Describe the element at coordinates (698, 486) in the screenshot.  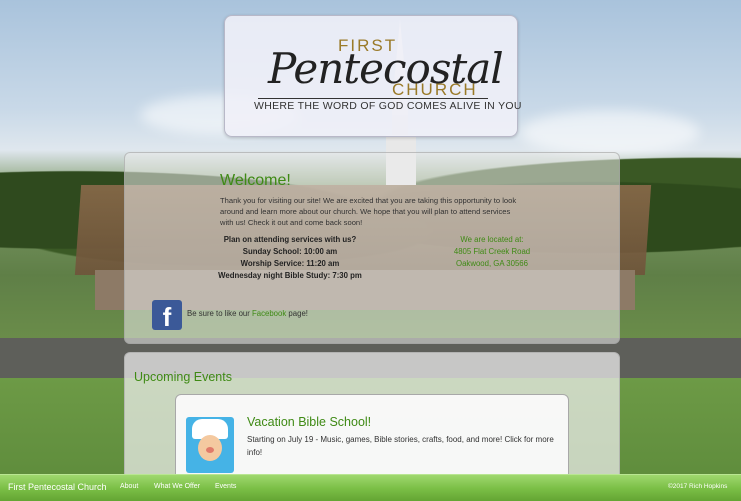
I see `footer-copyright: ©2017 Rich Hopkins` at that location.